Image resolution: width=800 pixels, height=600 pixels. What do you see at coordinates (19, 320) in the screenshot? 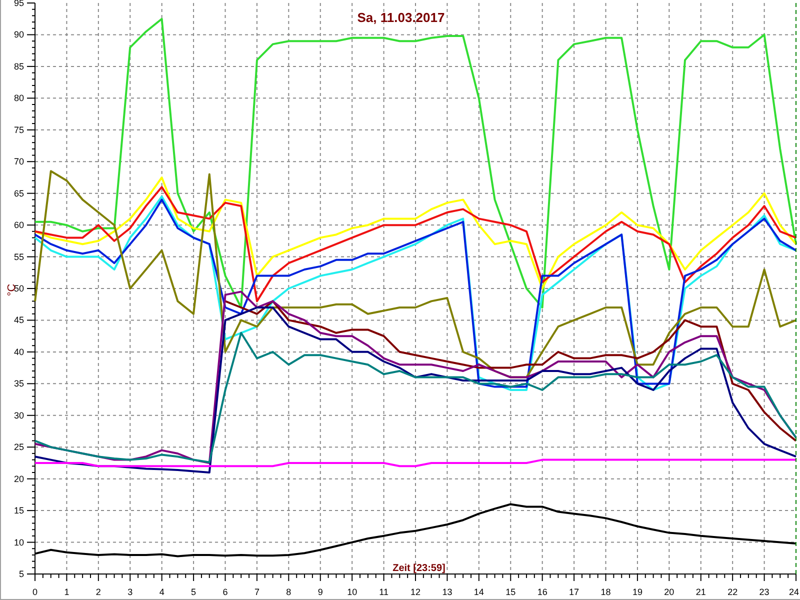
I see `tick-label: 45` at bounding box center [19, 320].